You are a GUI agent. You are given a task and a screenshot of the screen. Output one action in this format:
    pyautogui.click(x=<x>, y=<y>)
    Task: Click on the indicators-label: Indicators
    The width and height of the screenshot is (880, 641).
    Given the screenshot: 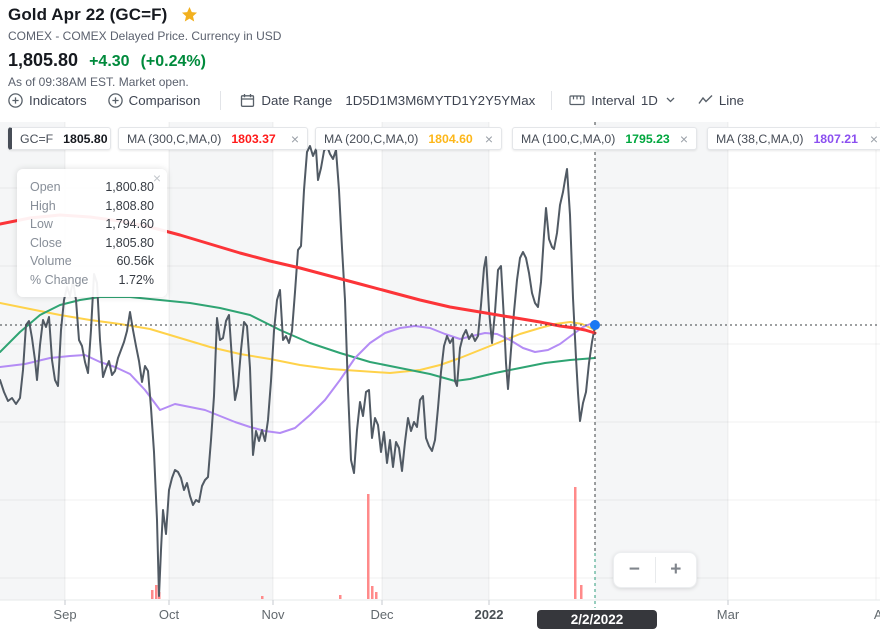 What is the action you would take?
    pyautogui.click(x=58, y=100)
    